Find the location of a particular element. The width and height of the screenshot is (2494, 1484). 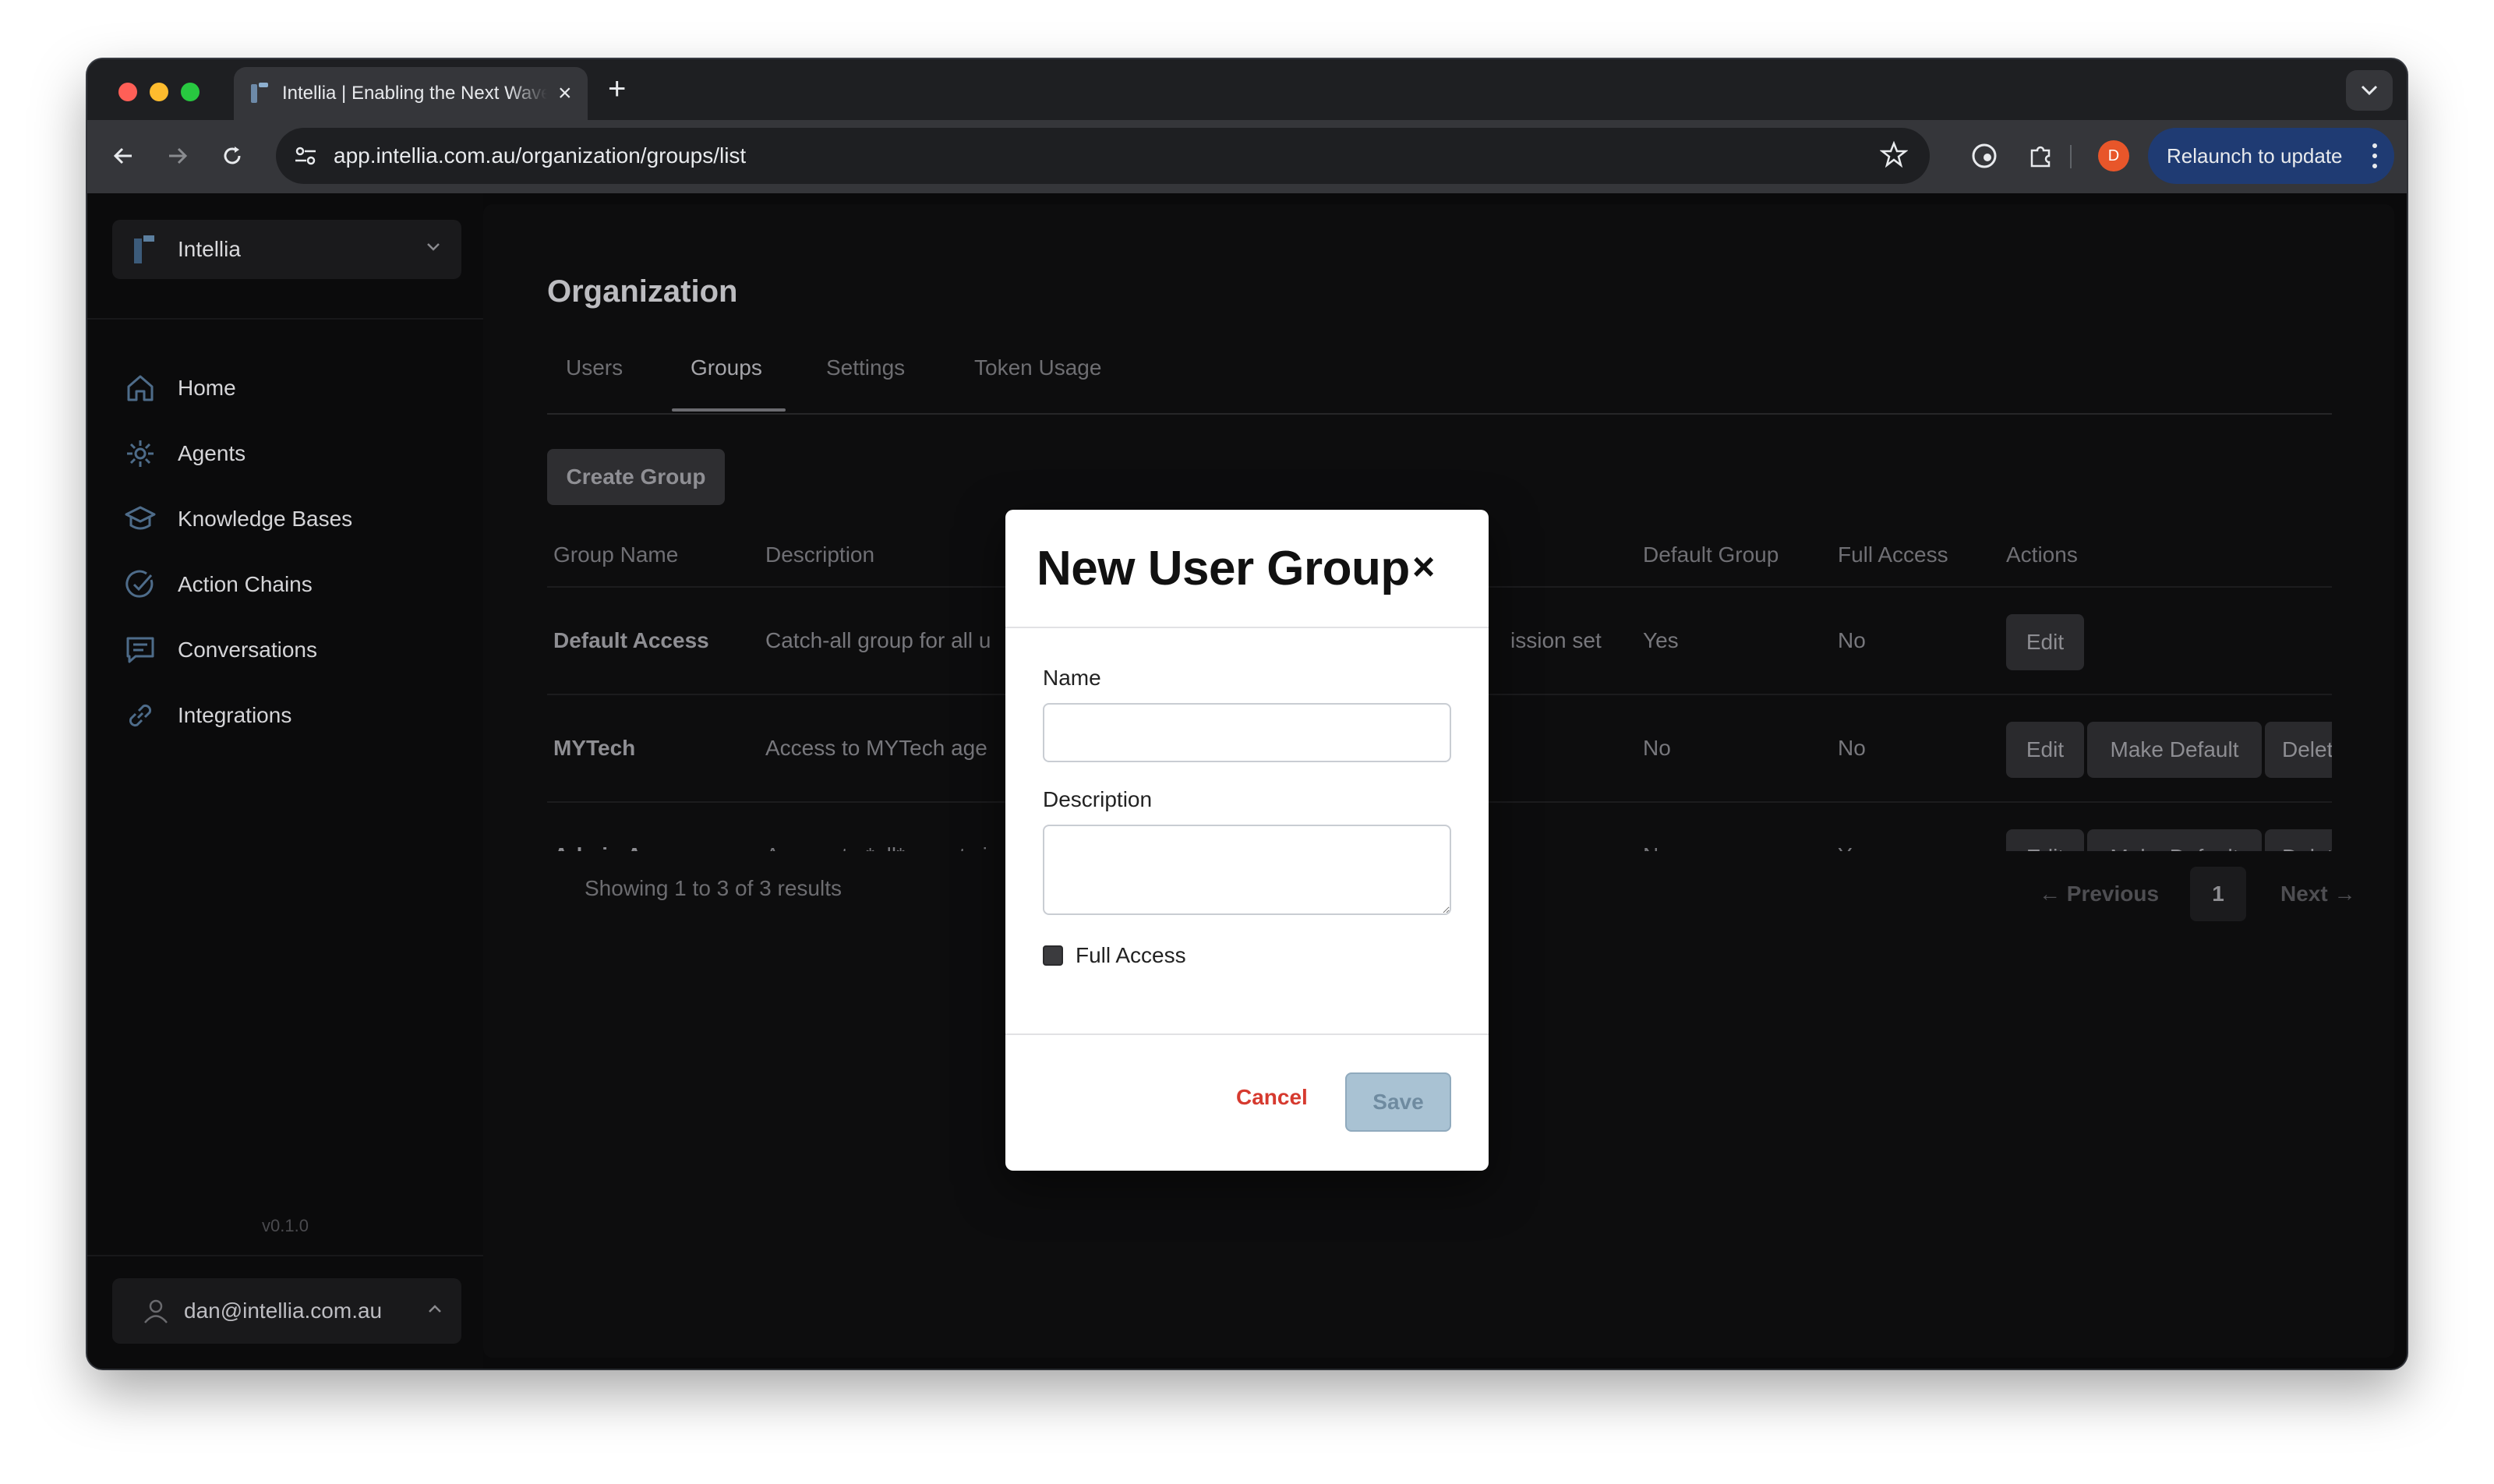

tab-groups: Groups is located at coordinates (726, 367).